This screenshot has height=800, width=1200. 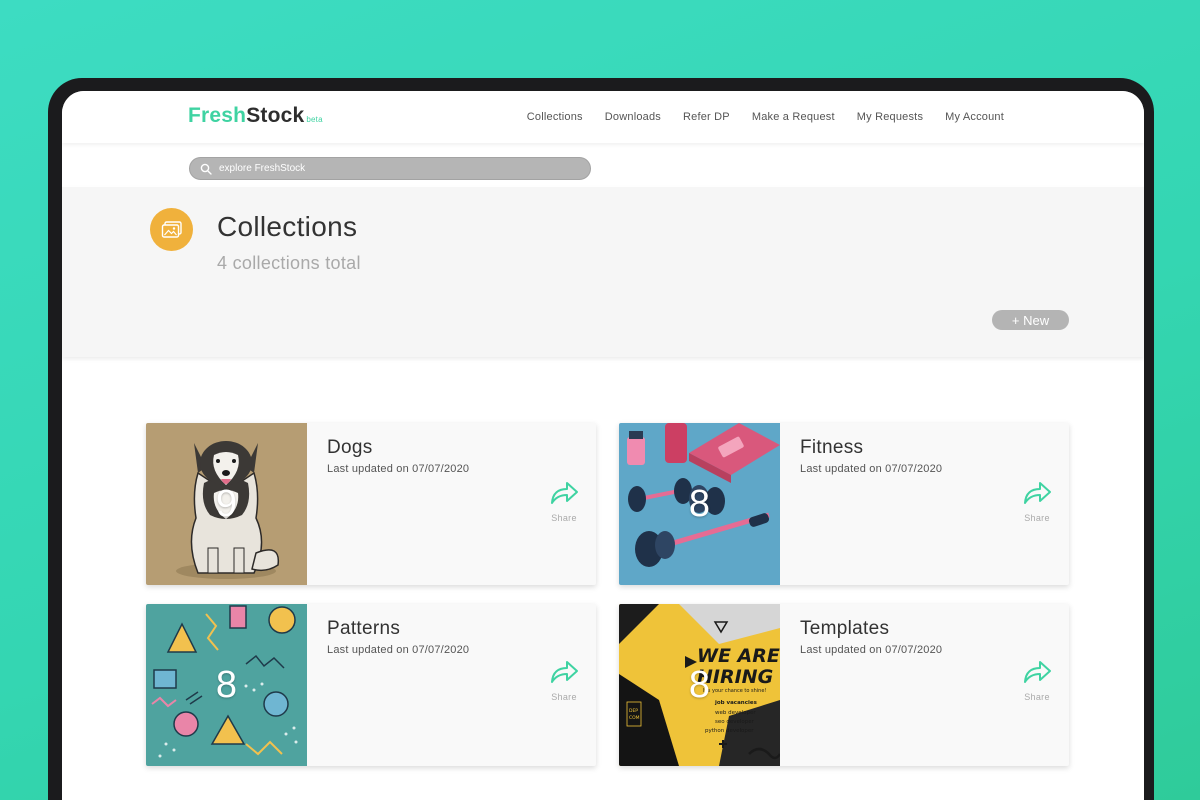 I want to click on collection-thumbnail: 9, so click(x=226, y=504).